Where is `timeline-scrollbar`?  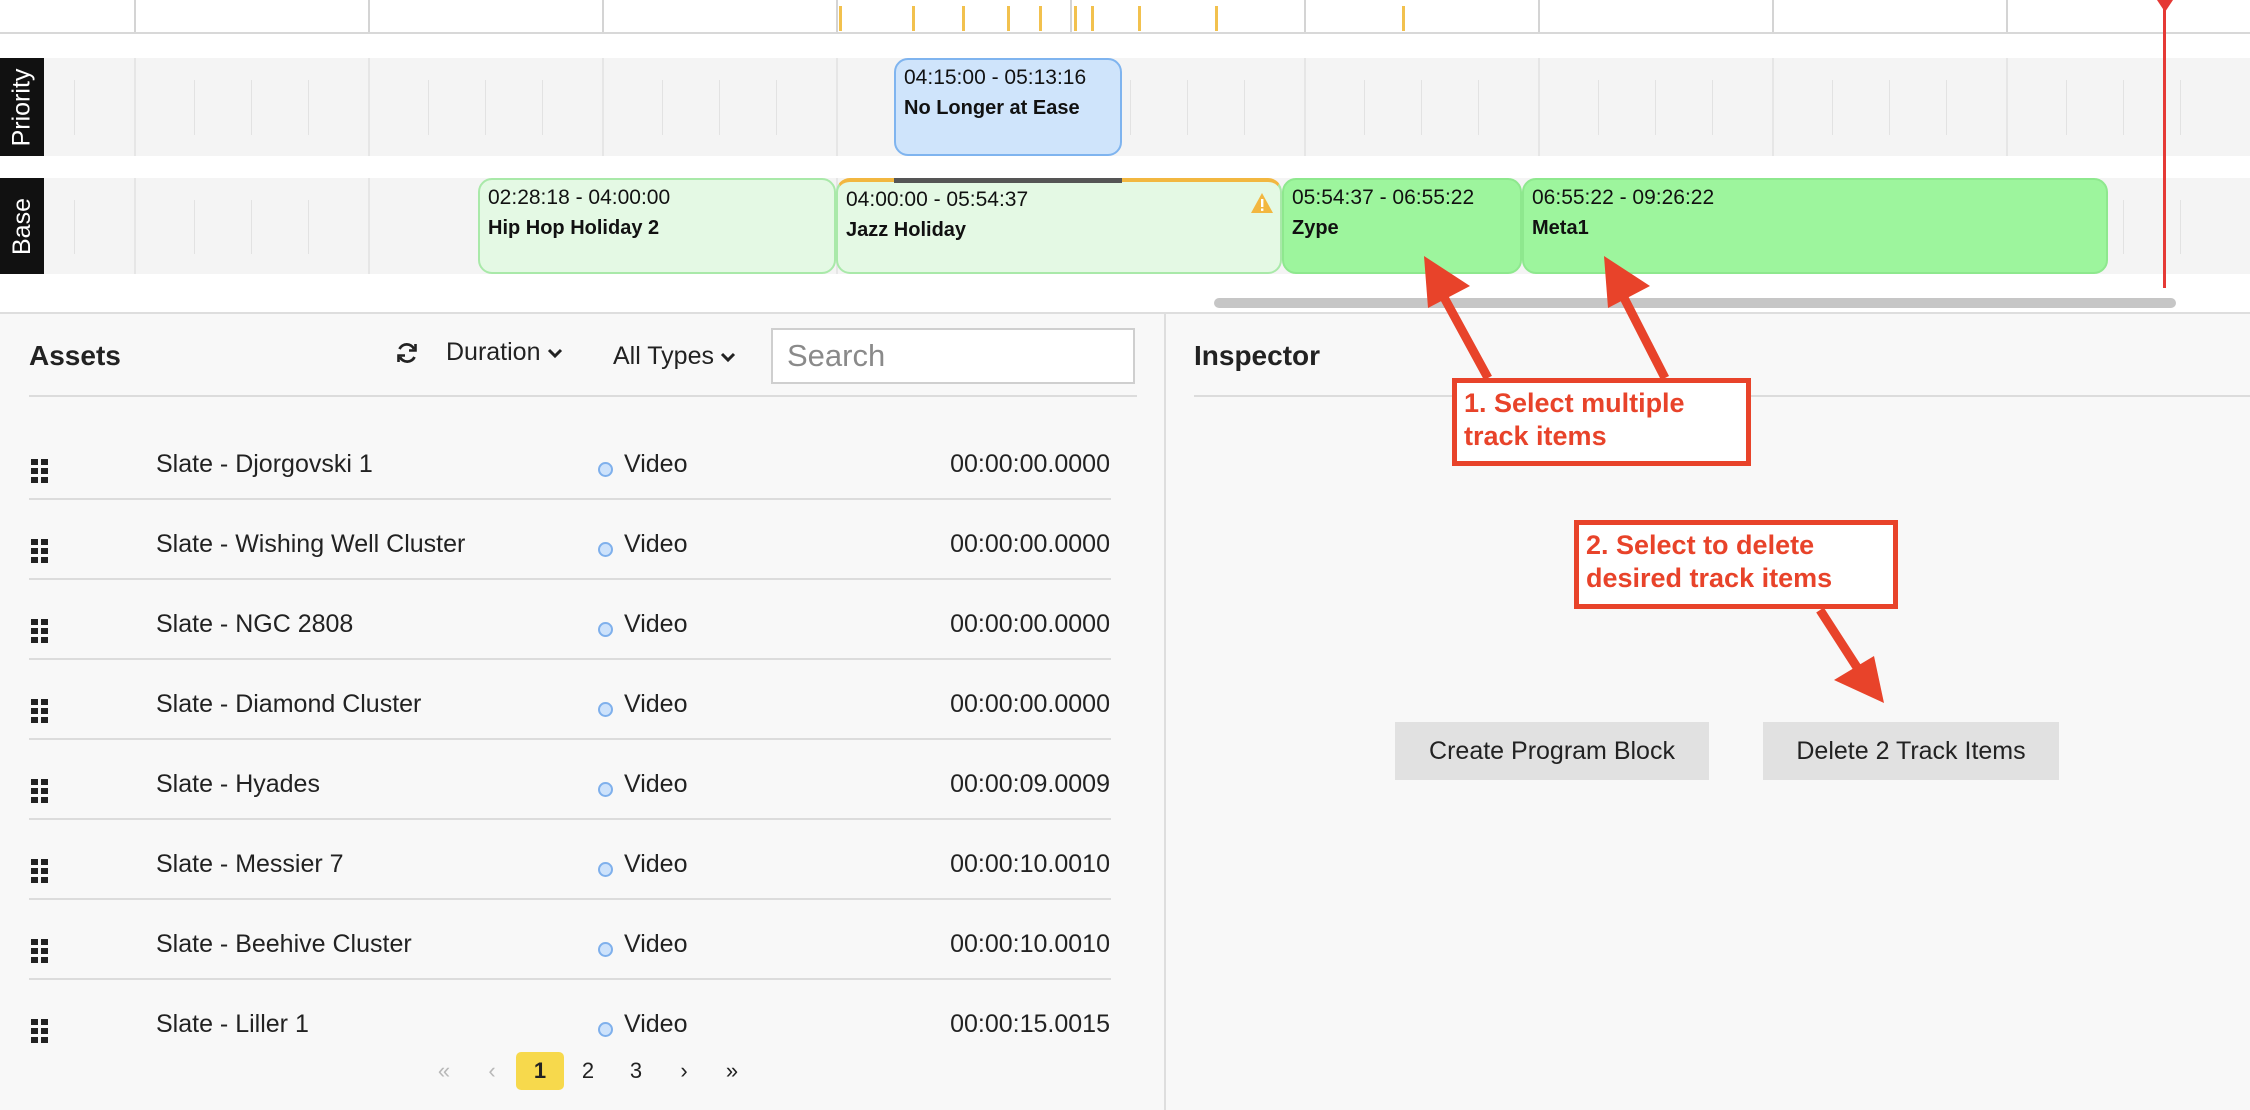
timeline-scrollbar is located at coordinates (1695, 303).